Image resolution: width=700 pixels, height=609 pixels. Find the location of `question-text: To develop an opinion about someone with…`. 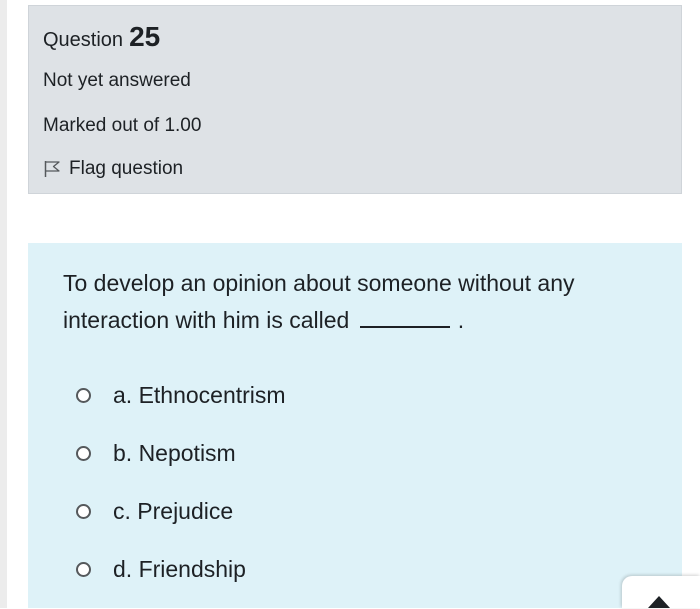

question-text: To develop an opinion about someone with… is located at coordinates (358, 302).